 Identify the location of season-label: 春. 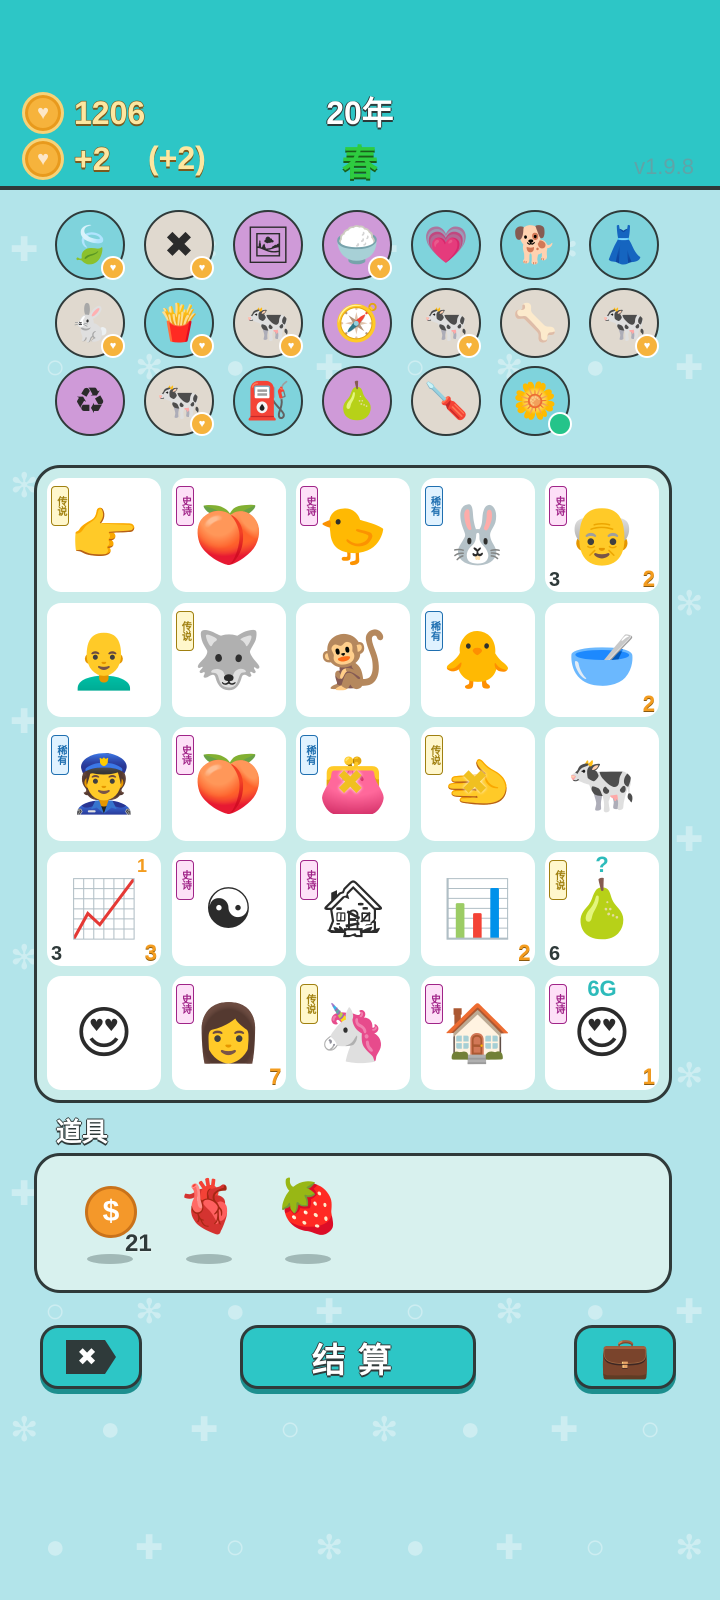
(359, 162).